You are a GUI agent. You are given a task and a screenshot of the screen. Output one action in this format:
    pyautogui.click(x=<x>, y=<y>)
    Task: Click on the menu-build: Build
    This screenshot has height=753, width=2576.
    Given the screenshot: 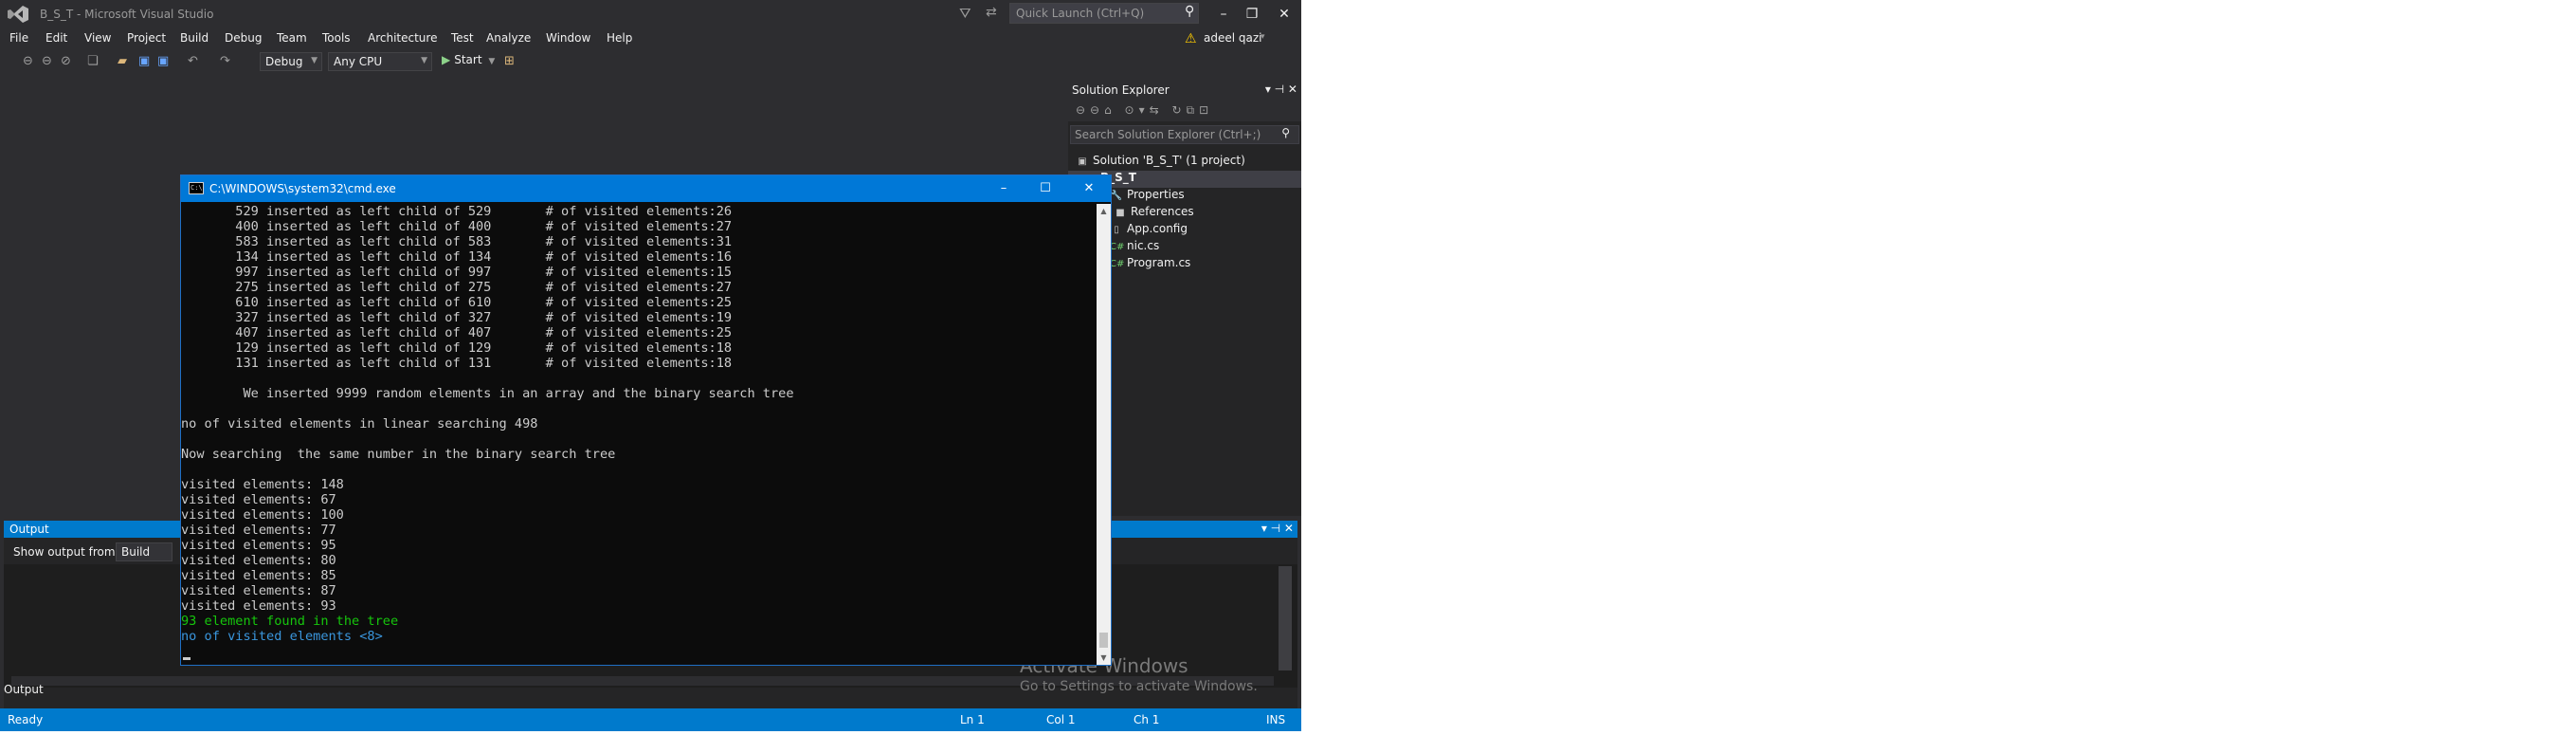 What is the action you would take?
    pyautogui.click(x=194, y=38)
    